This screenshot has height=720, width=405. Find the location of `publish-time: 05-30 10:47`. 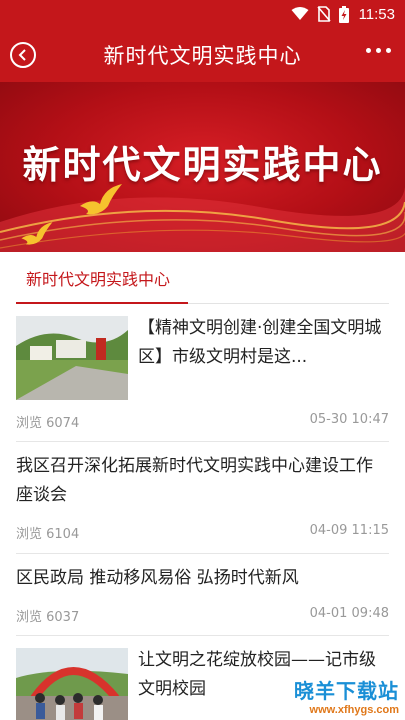

publish-time: 05-30 10:47 is located at coordinates (349, 419).